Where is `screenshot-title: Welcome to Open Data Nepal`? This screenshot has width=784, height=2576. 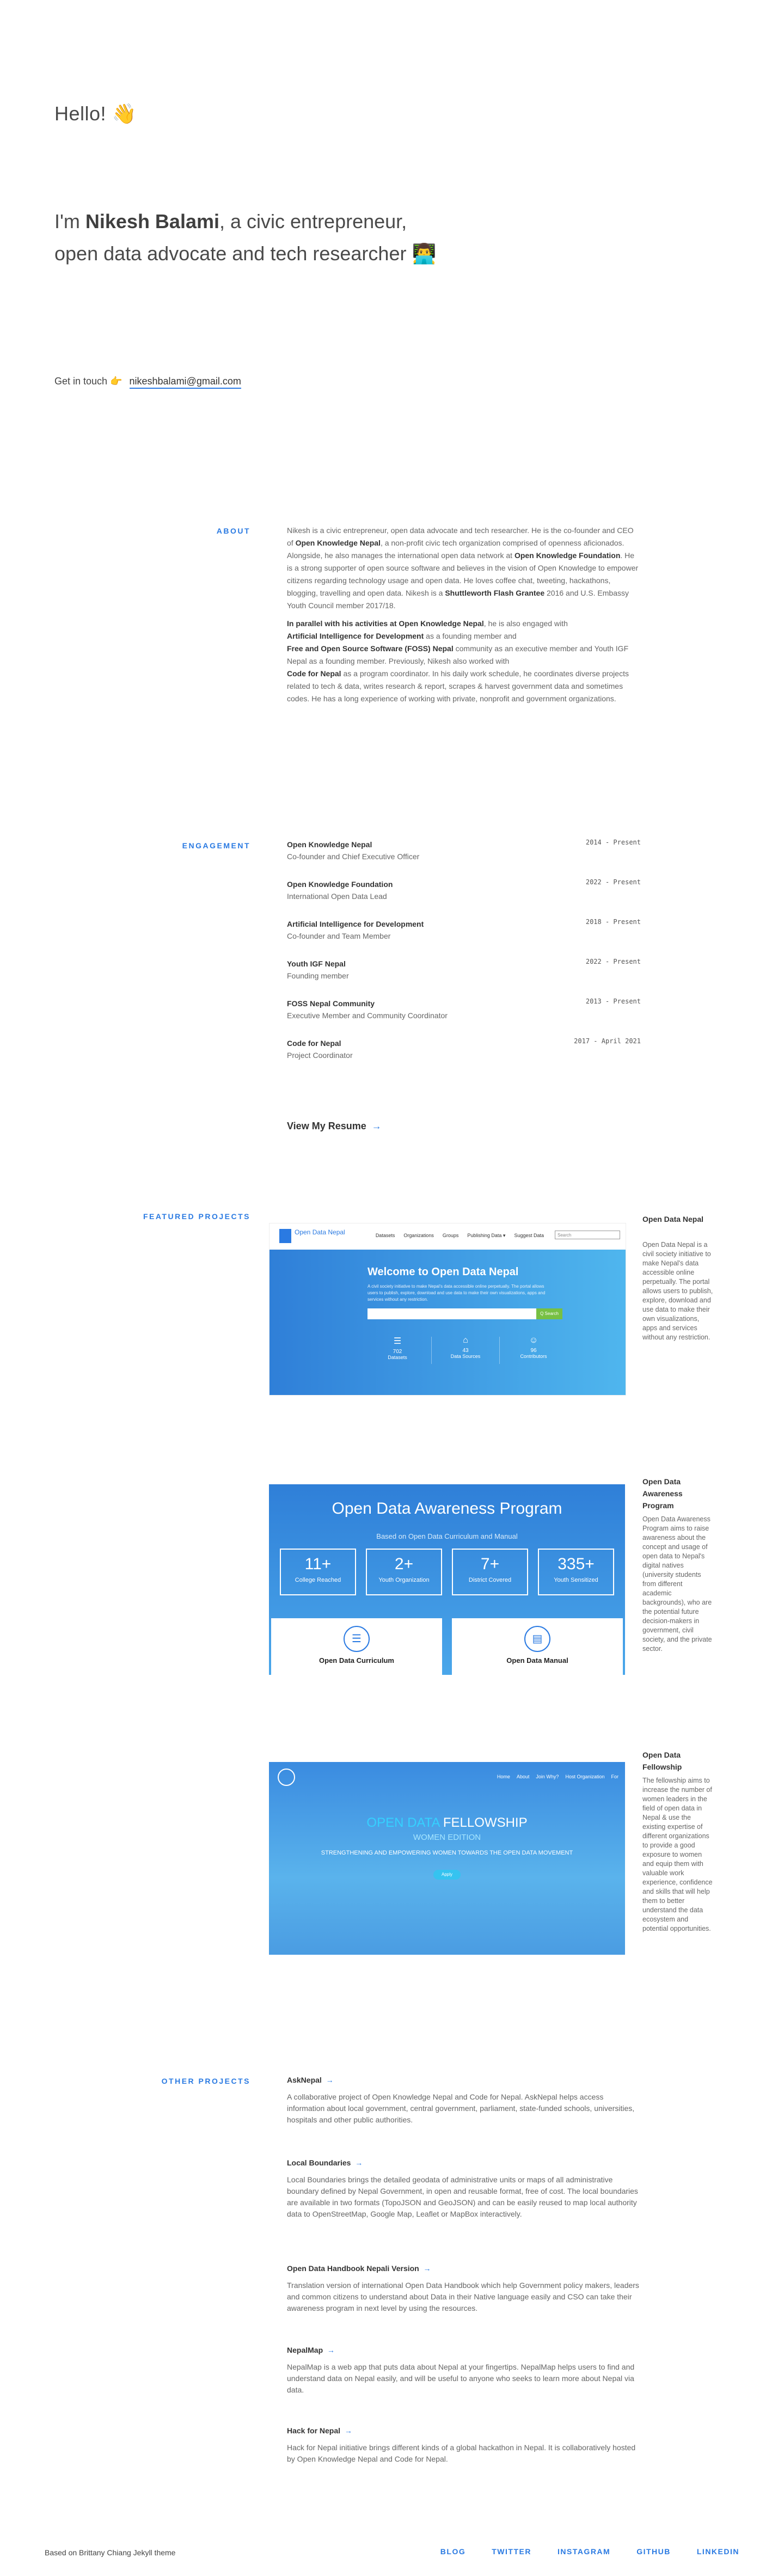
screenshot-title: Welcome to Open Data Nepal is located at coordinates (443, 1272).